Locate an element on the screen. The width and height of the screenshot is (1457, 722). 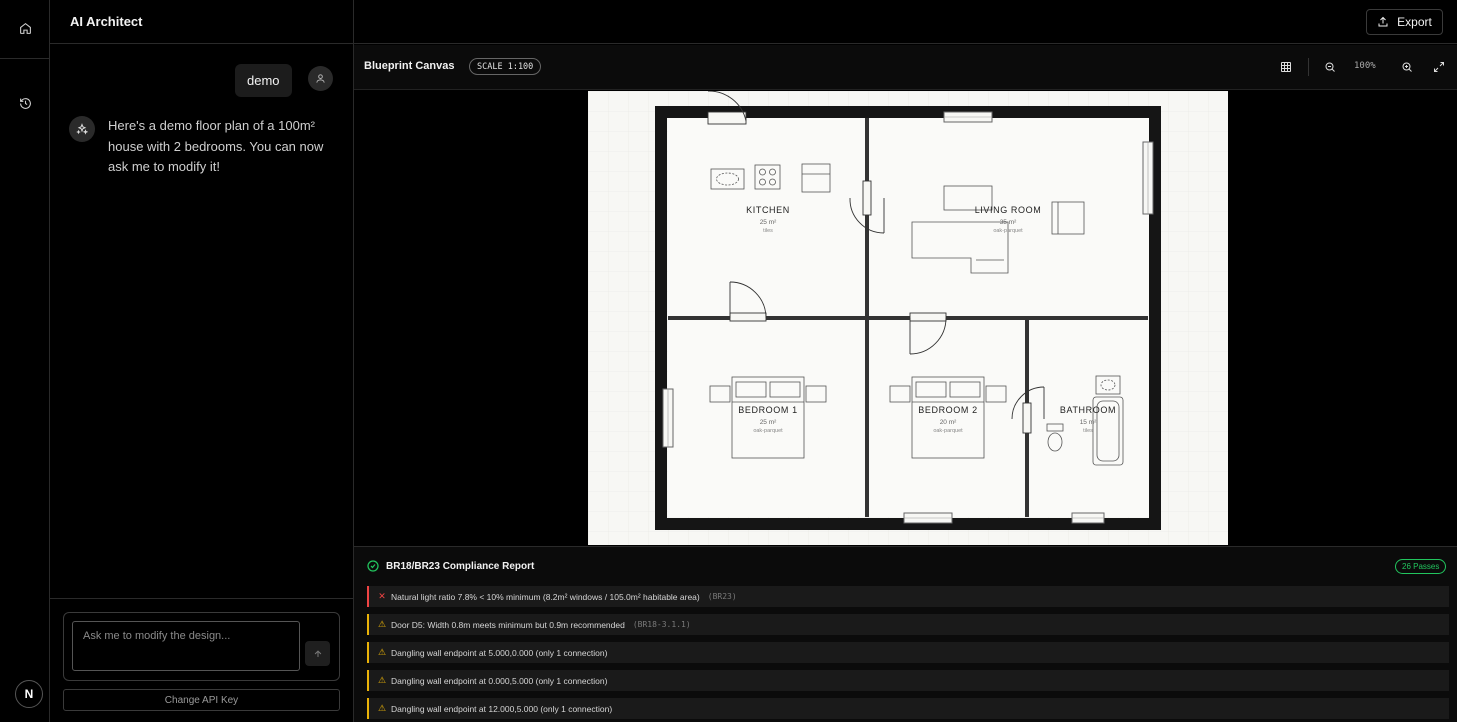
user-avatar is located at coordinates (320, 78).